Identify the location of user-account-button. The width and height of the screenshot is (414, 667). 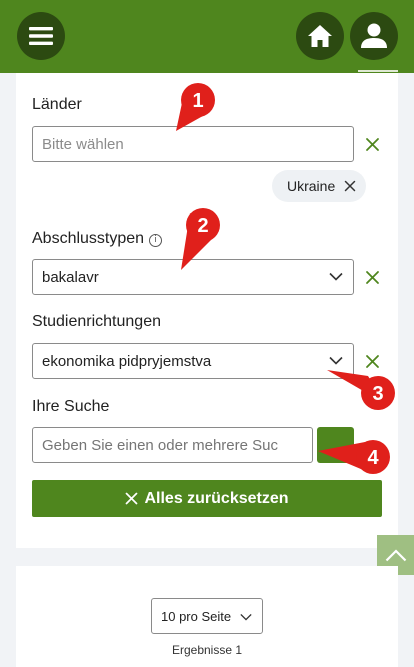
(374, 36).